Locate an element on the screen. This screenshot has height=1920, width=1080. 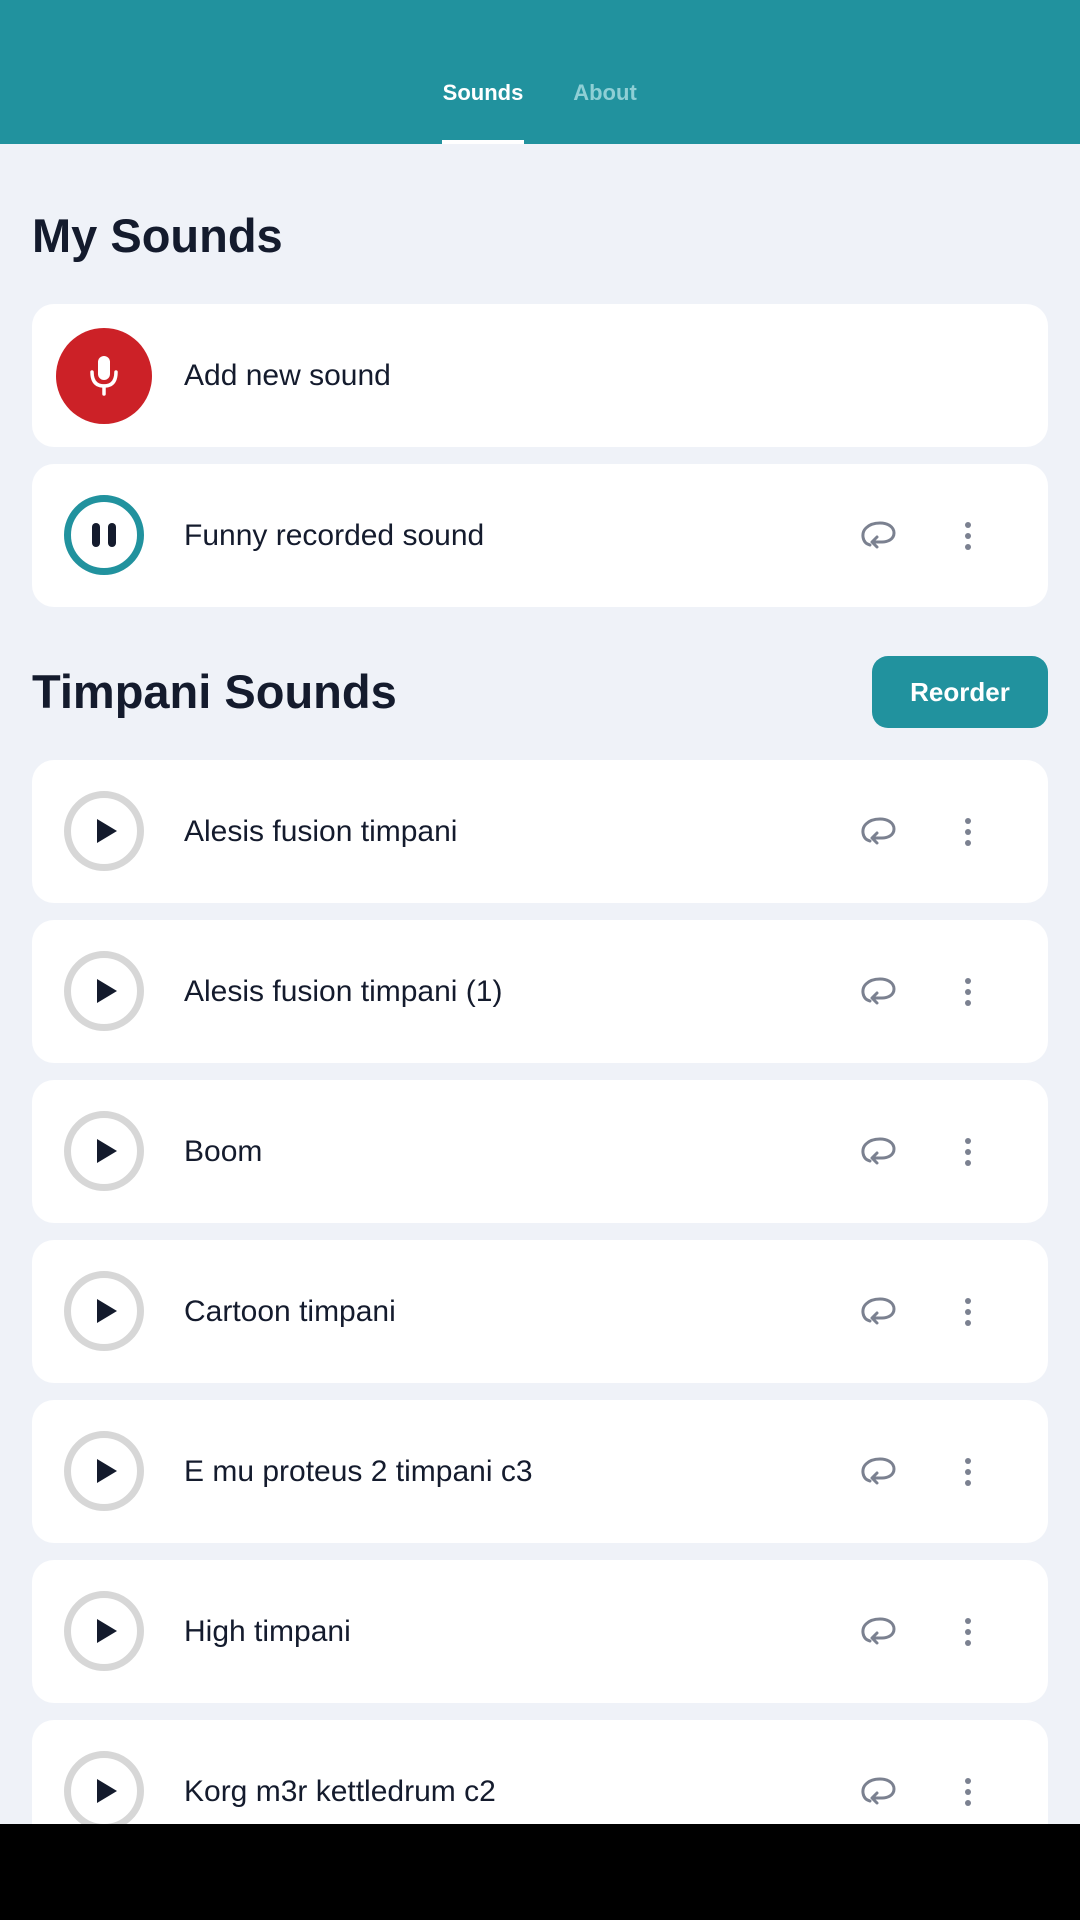
sound-label: High timpani is located at coordinates (267, 1631).